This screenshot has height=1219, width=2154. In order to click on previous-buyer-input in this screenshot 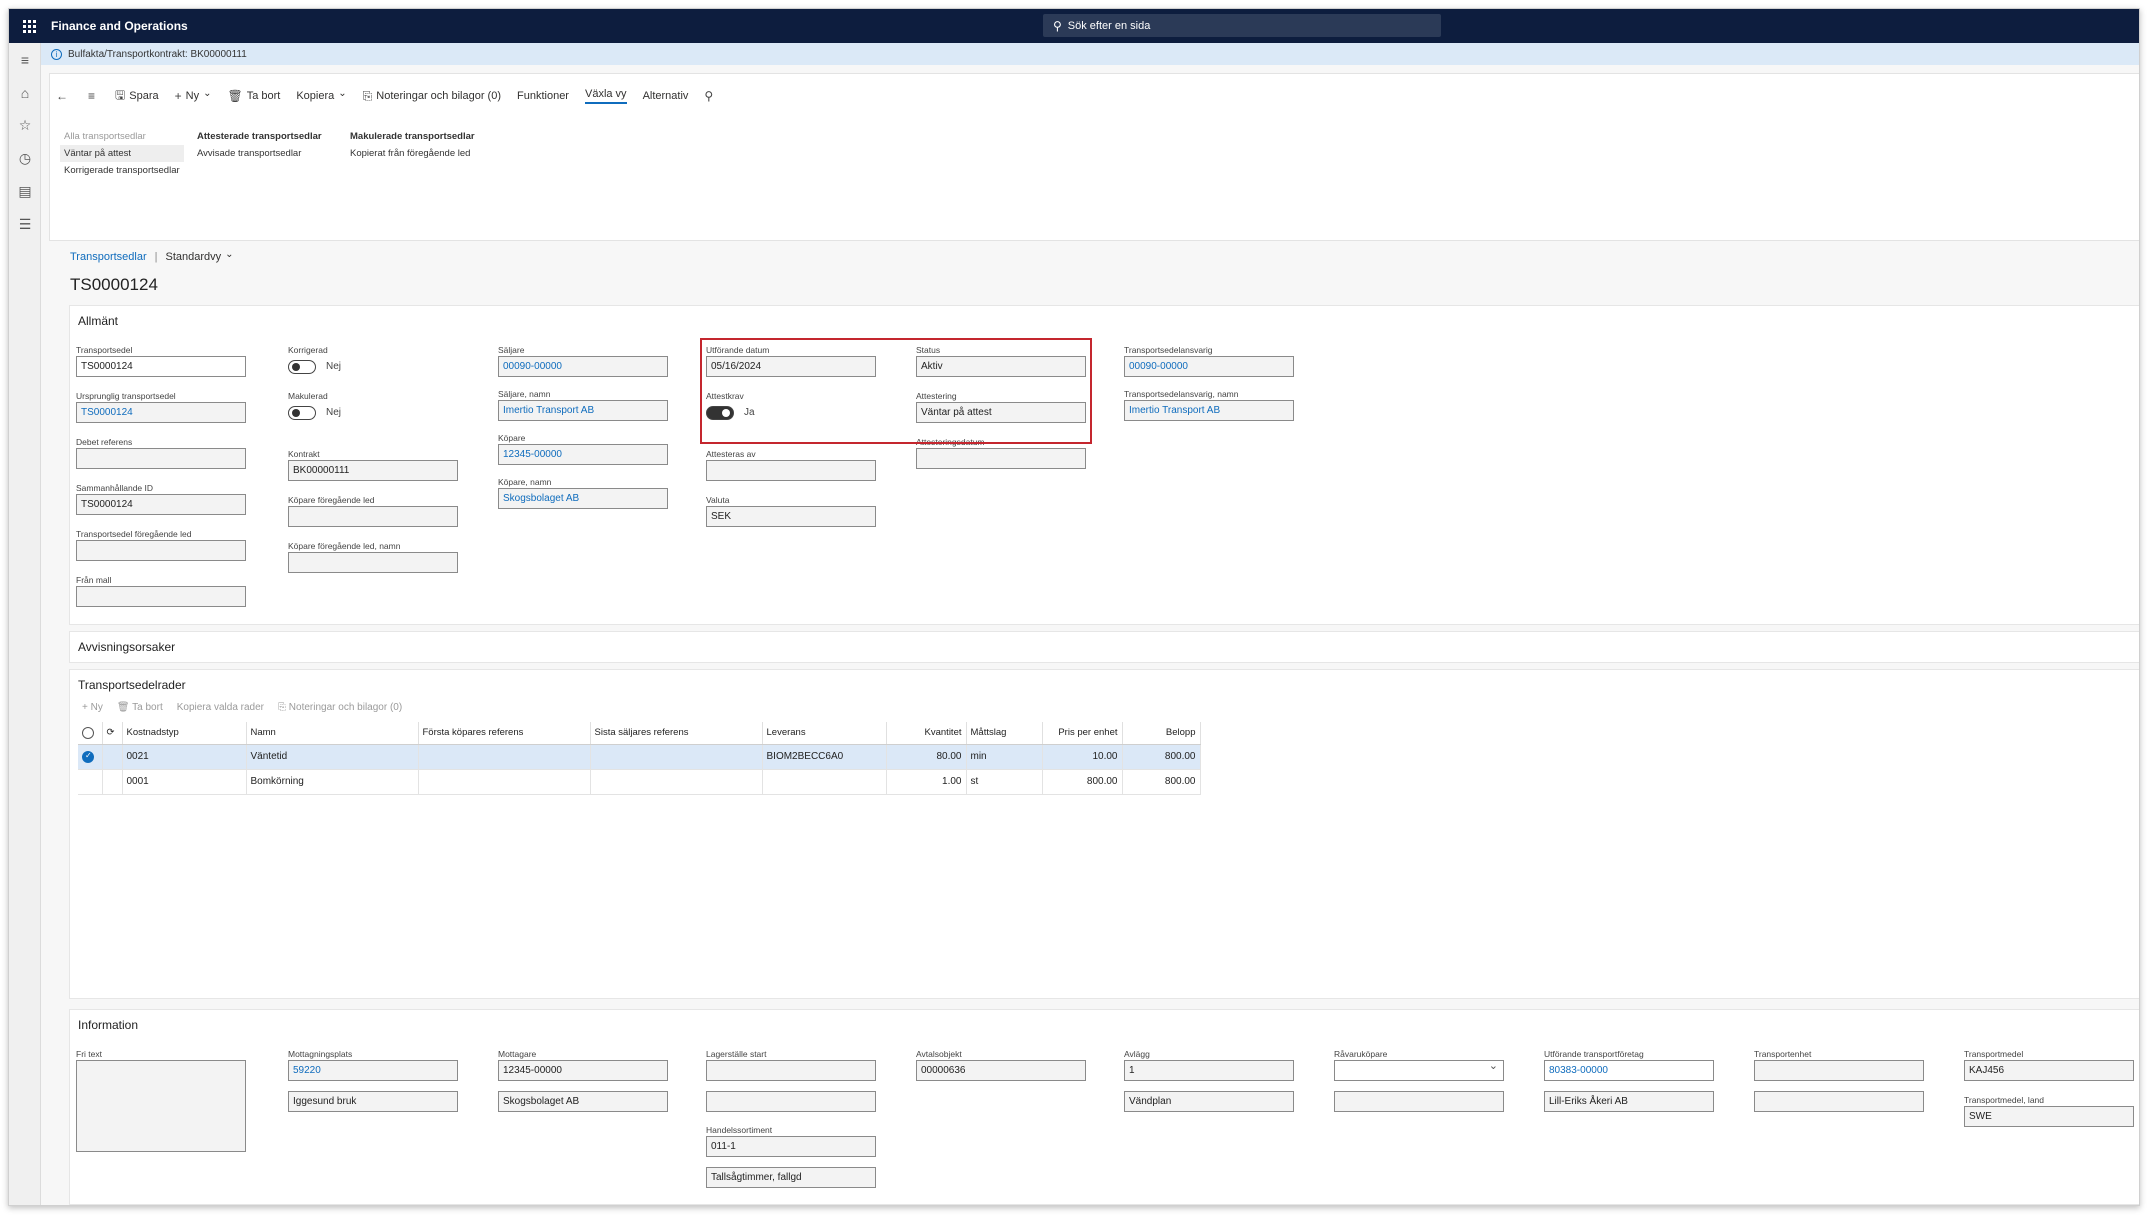, I will do `click(373, 516)`.